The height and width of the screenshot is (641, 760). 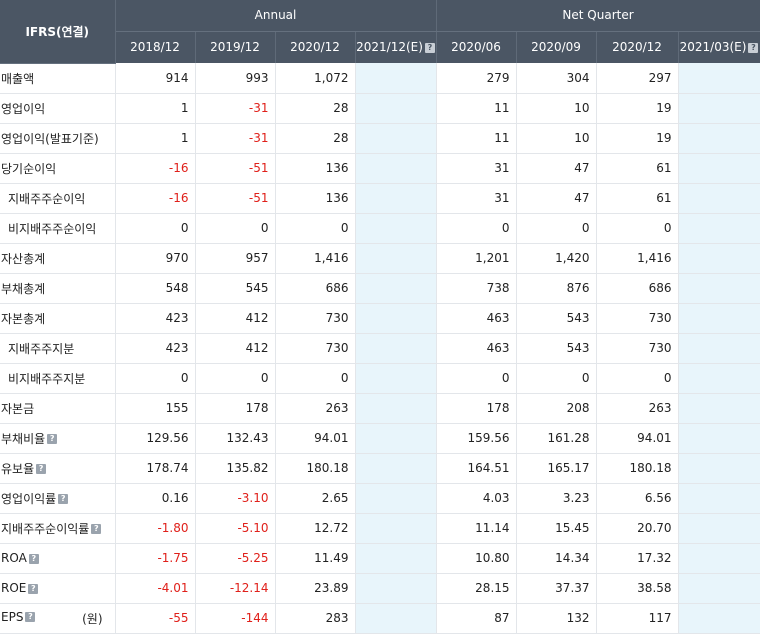 What do you see at coordinates (155, 47) in the screenshot?
I see `period-header: 2018/12` at bounding box center [155, 47].